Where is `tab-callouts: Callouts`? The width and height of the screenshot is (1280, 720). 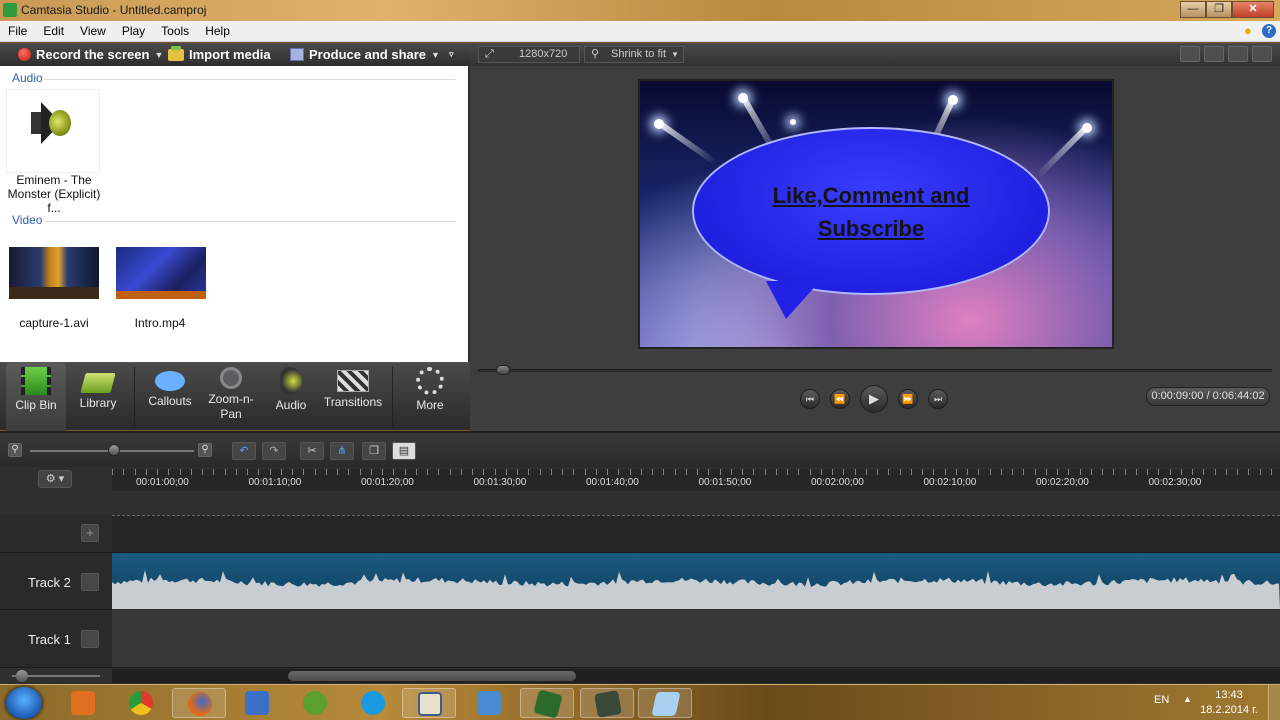 tab-callouts: Callouts is located at coordinates (170, 397).